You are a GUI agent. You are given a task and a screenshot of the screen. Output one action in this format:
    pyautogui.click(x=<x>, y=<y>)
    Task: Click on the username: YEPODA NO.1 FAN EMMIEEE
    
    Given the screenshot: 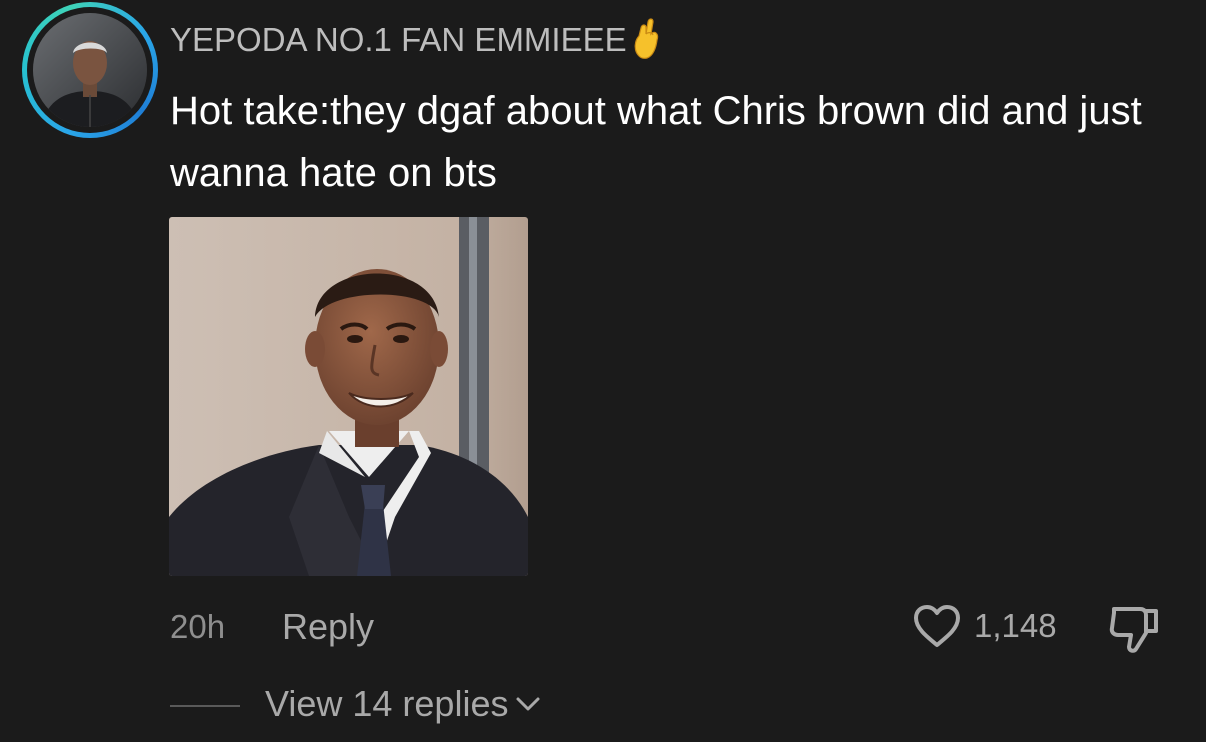 What is the action you would take?
    pyautogui.click(x=415, y=39)
    